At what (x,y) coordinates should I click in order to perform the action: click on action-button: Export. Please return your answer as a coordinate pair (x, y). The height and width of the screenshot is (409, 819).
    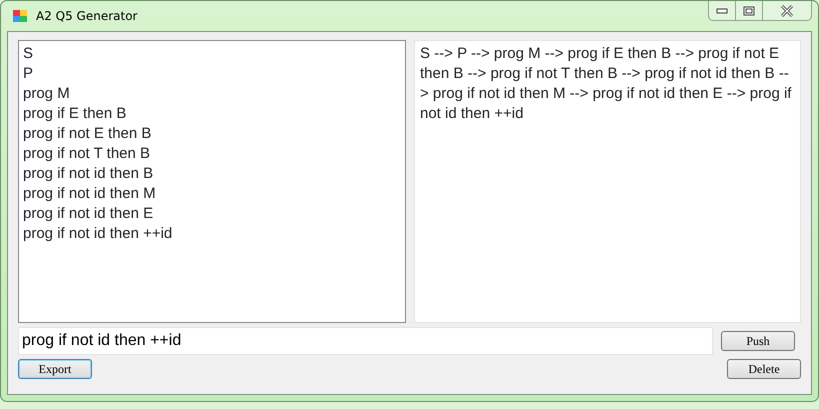
    Looking at the image, I should click on (55, 369).